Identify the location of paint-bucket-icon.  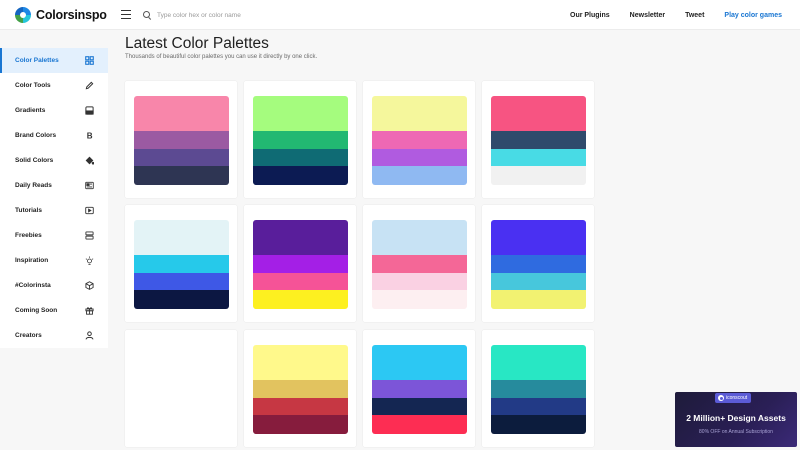
(89, 160).